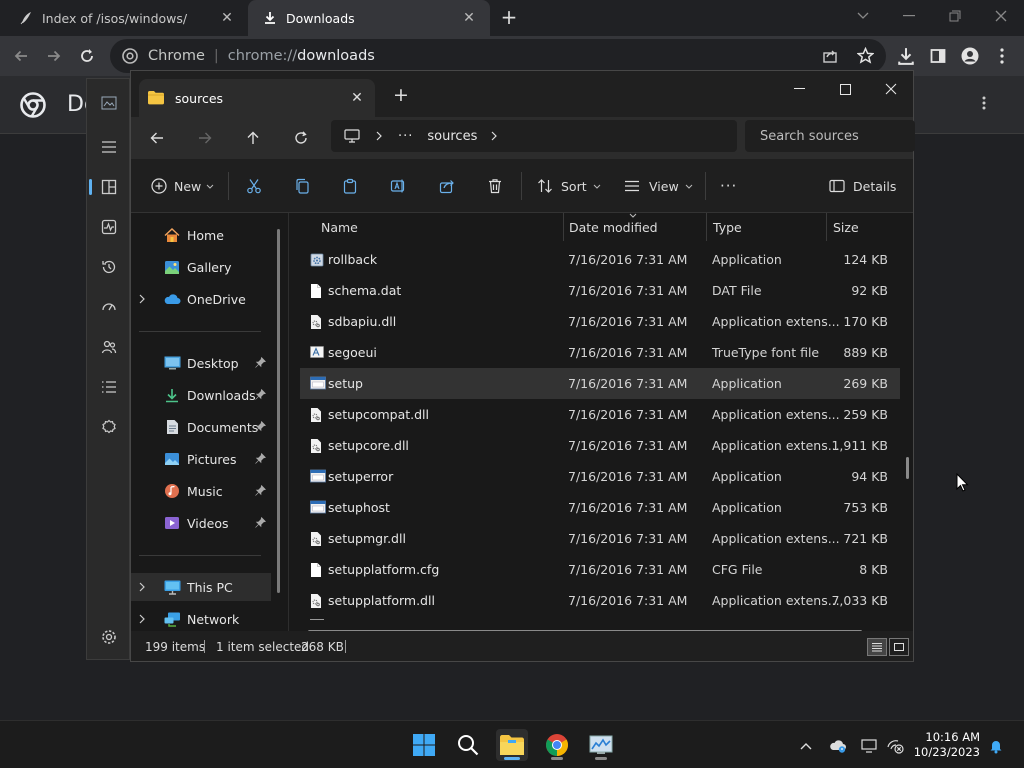 The image size is (1024, 768). What do you see at coordinates (398, 186) in the screenshot?
I see `rename-icon` at bounding box center [398, 186].